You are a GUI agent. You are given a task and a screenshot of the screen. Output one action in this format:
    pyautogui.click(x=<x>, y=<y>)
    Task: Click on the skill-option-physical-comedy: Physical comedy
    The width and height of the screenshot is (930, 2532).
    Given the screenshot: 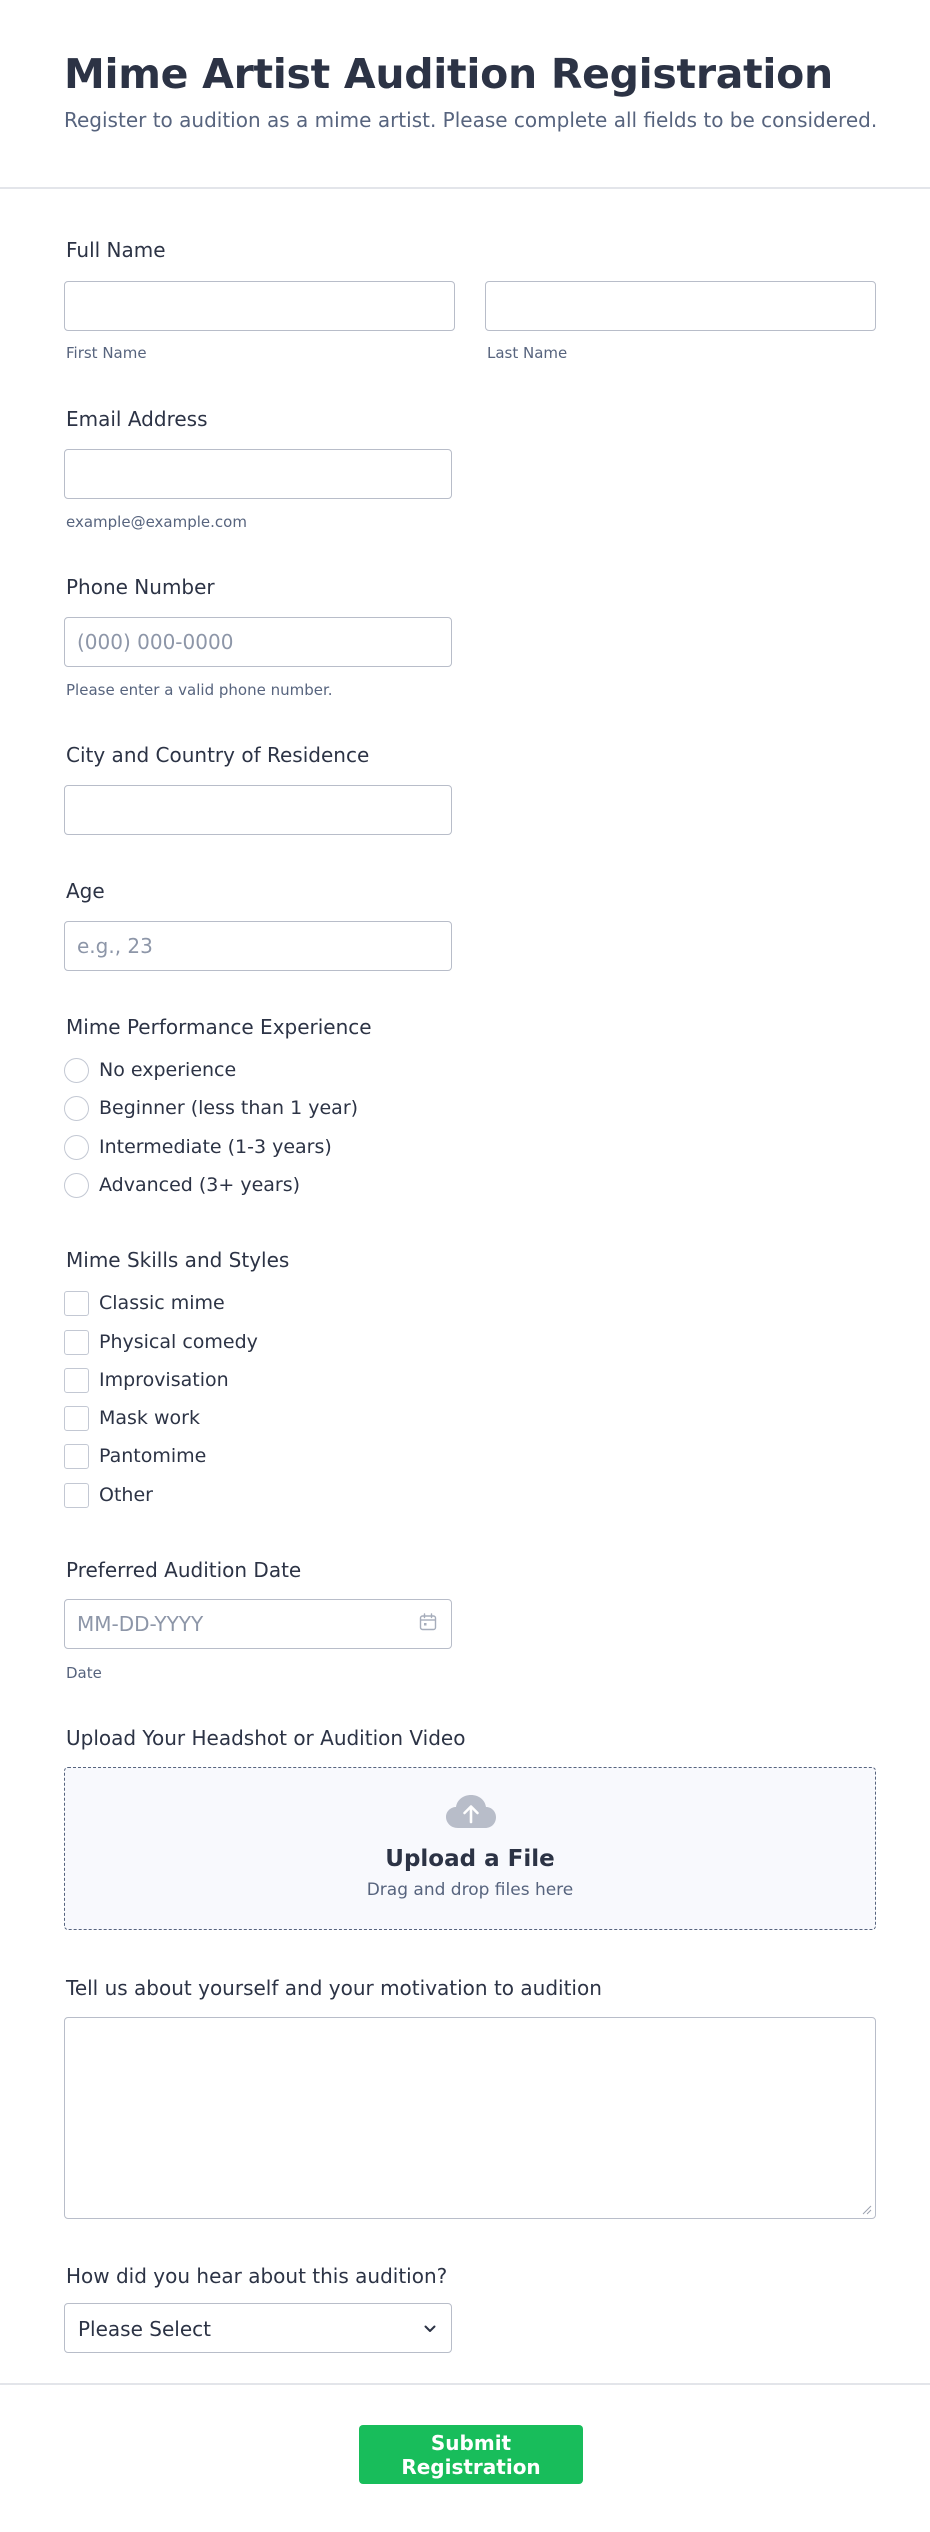 What is the action you would take?
    pyautogui.click(x=161, y=1342)
    